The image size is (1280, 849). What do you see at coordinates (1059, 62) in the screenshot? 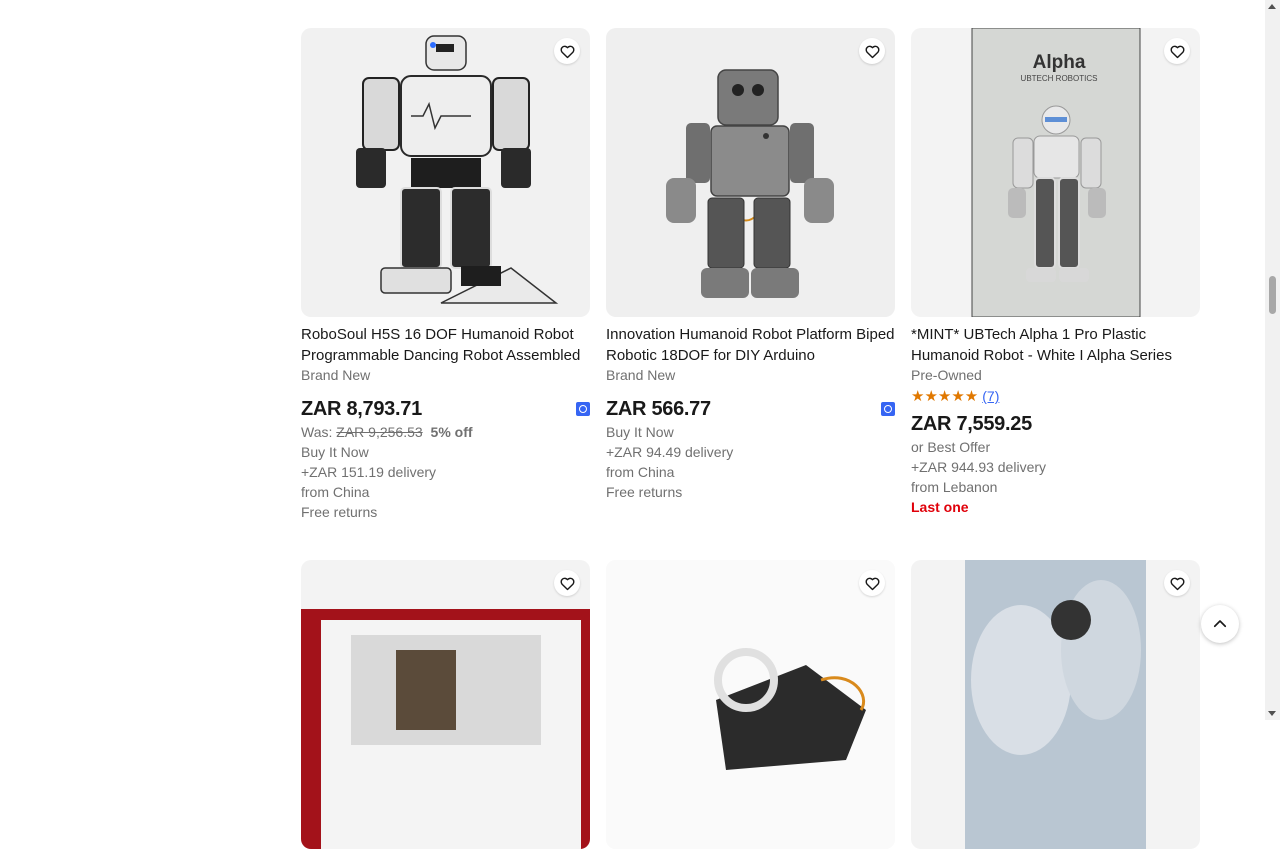
I see `box-brand-text: Alpha` at bounding box center [1059, 62].